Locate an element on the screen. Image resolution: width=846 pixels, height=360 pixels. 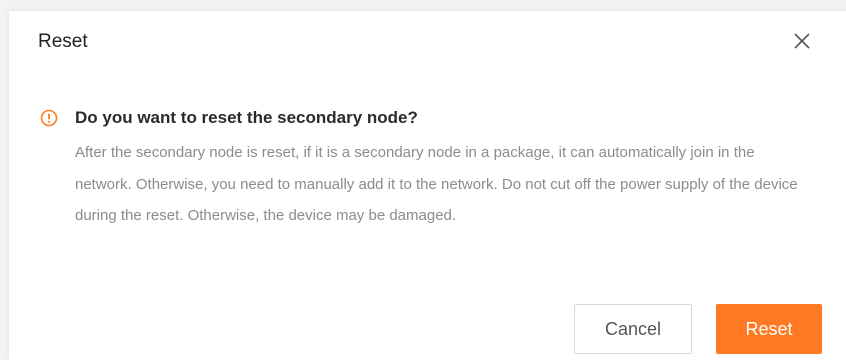
exclamation-circle-icon is located at coordinates (49, 118).